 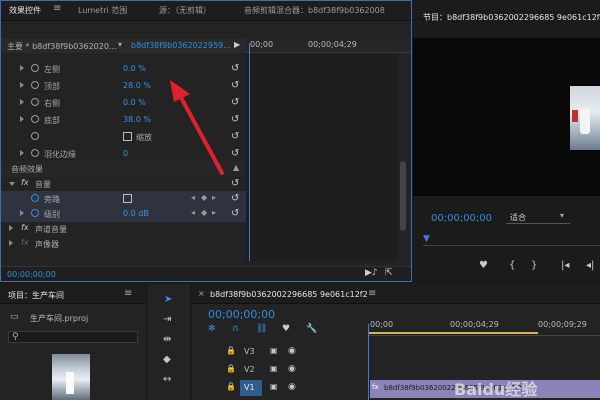 What do you see at coordinates (167, 359) in the screenshot?
I see `razor-tool-icon: ◆` at bounding box center [167, 359].